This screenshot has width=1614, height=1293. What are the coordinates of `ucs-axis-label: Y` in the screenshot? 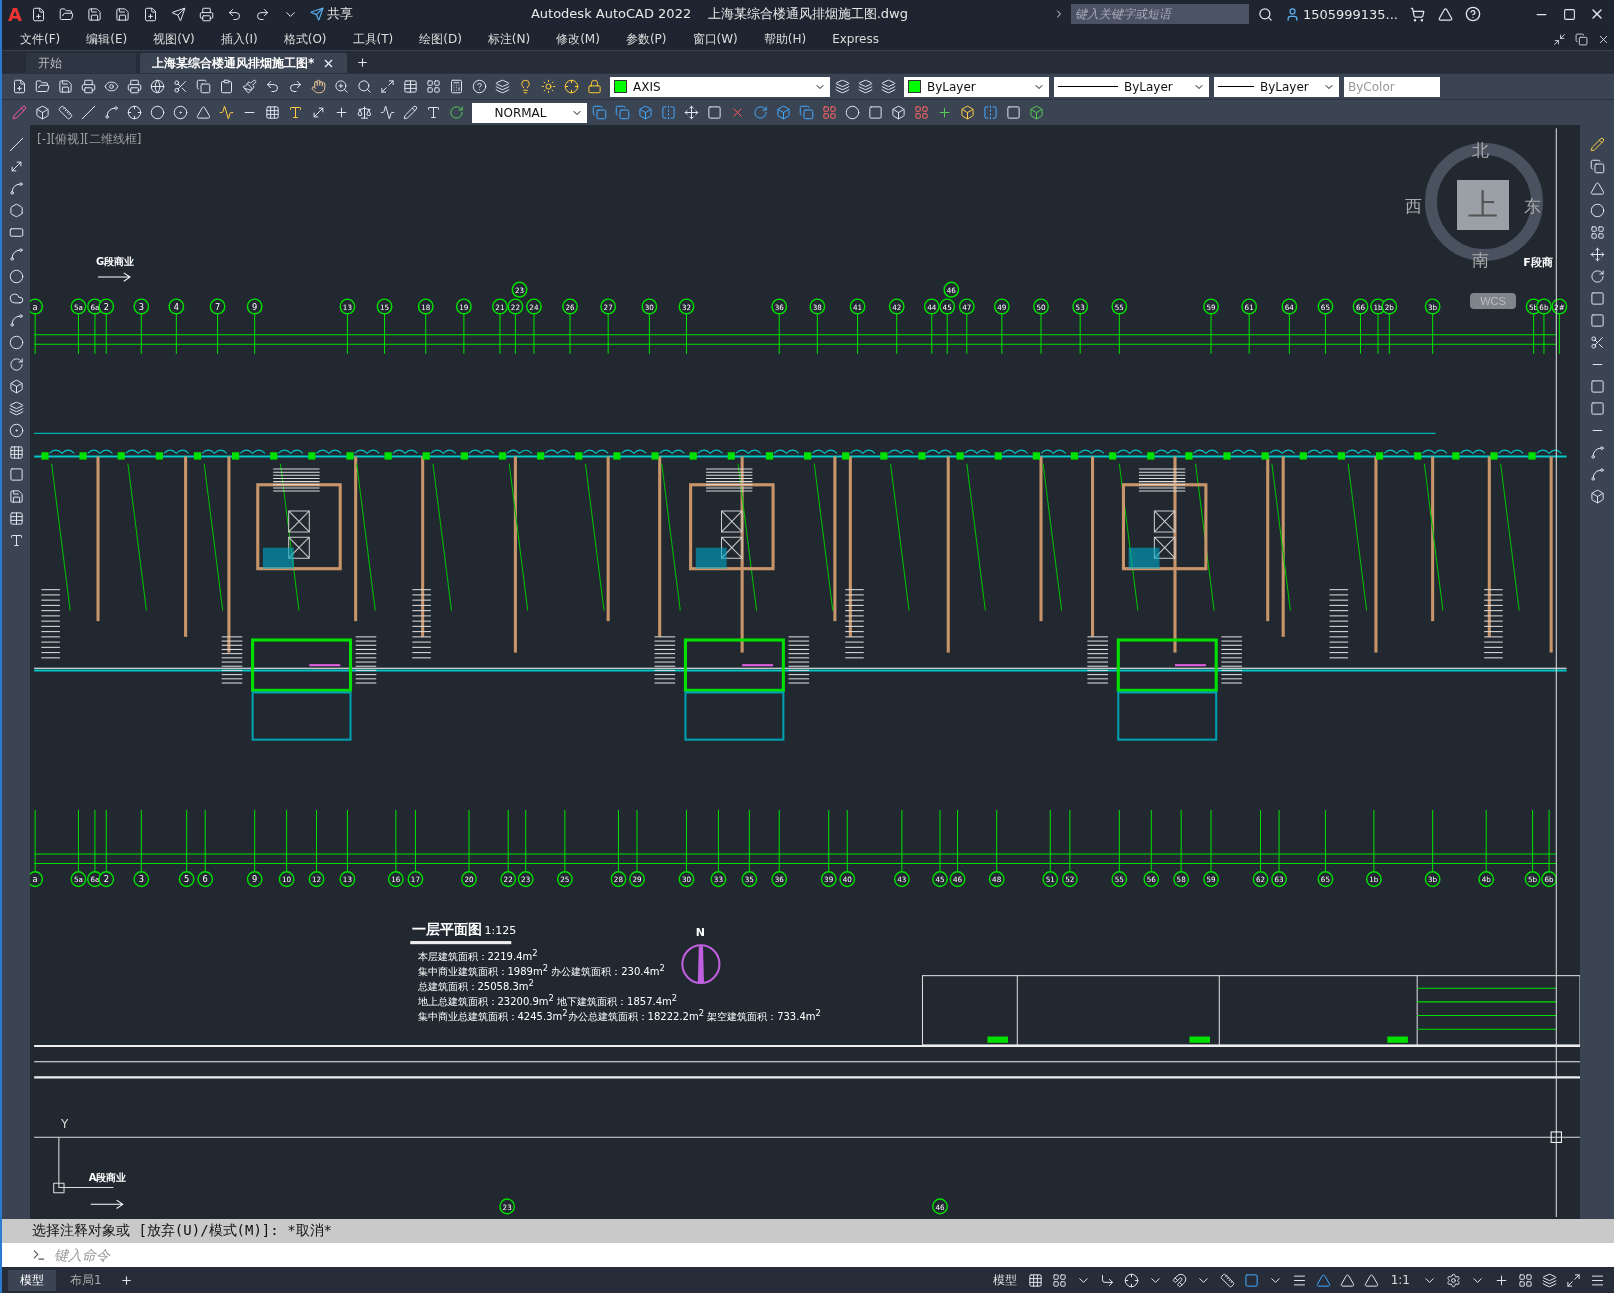 It's located at (64, 1124).